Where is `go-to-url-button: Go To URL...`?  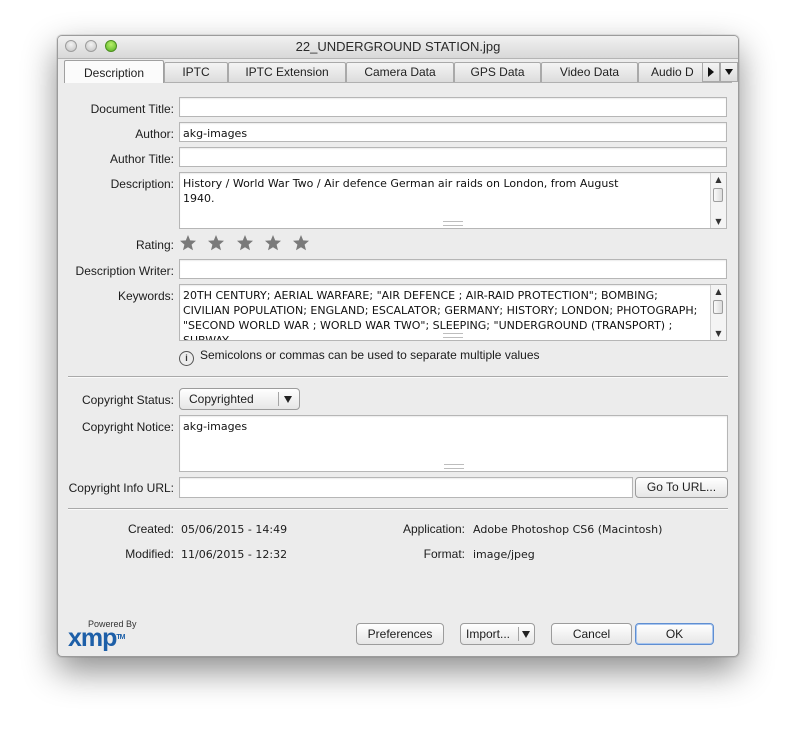
go-to-url-button: Go To URL... is located at coordinates (681, 487).